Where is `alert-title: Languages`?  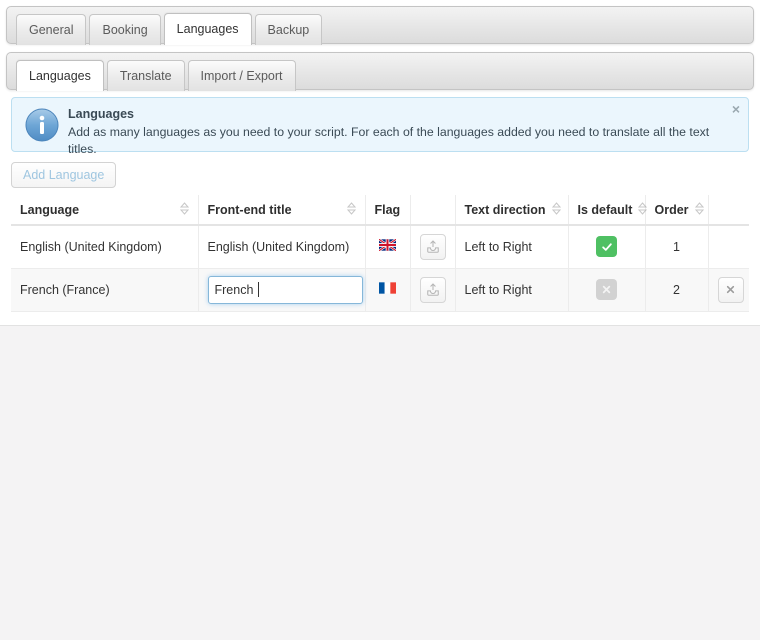 alert-title: Languages is located at coordinates (101, 114).